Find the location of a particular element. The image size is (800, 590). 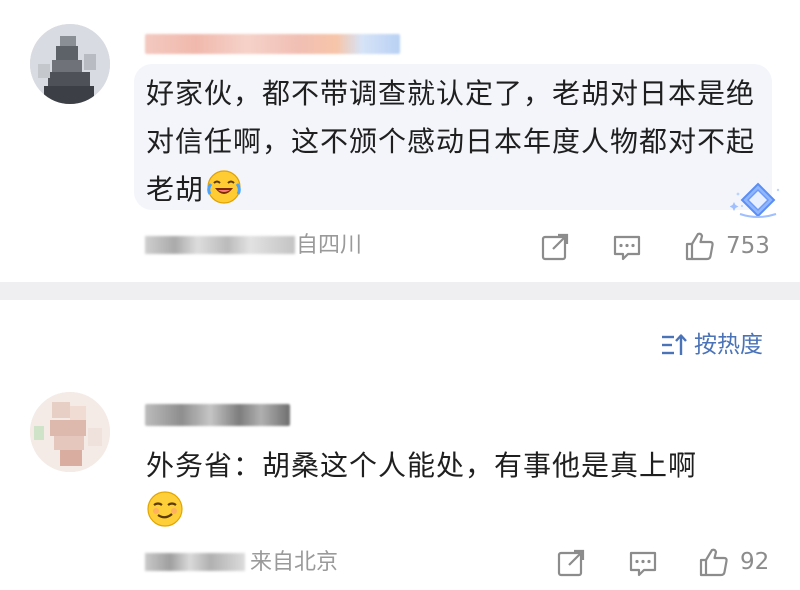

sort-icon is located at coordinates (674, 344).